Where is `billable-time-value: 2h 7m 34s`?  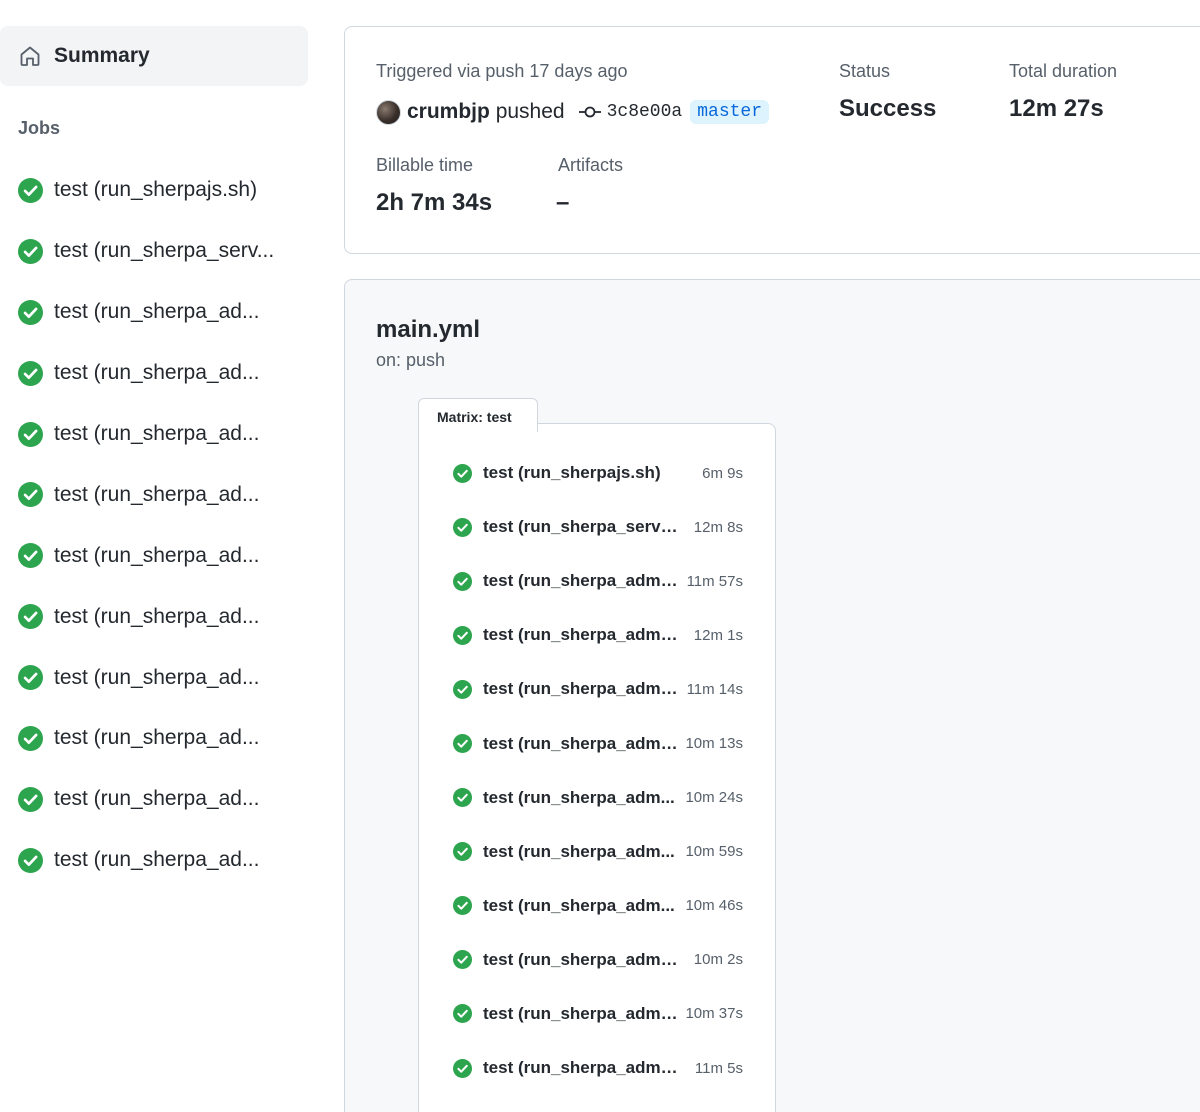 billable-time-value: 2h 7m 34s is located at coordinates (434, 202).